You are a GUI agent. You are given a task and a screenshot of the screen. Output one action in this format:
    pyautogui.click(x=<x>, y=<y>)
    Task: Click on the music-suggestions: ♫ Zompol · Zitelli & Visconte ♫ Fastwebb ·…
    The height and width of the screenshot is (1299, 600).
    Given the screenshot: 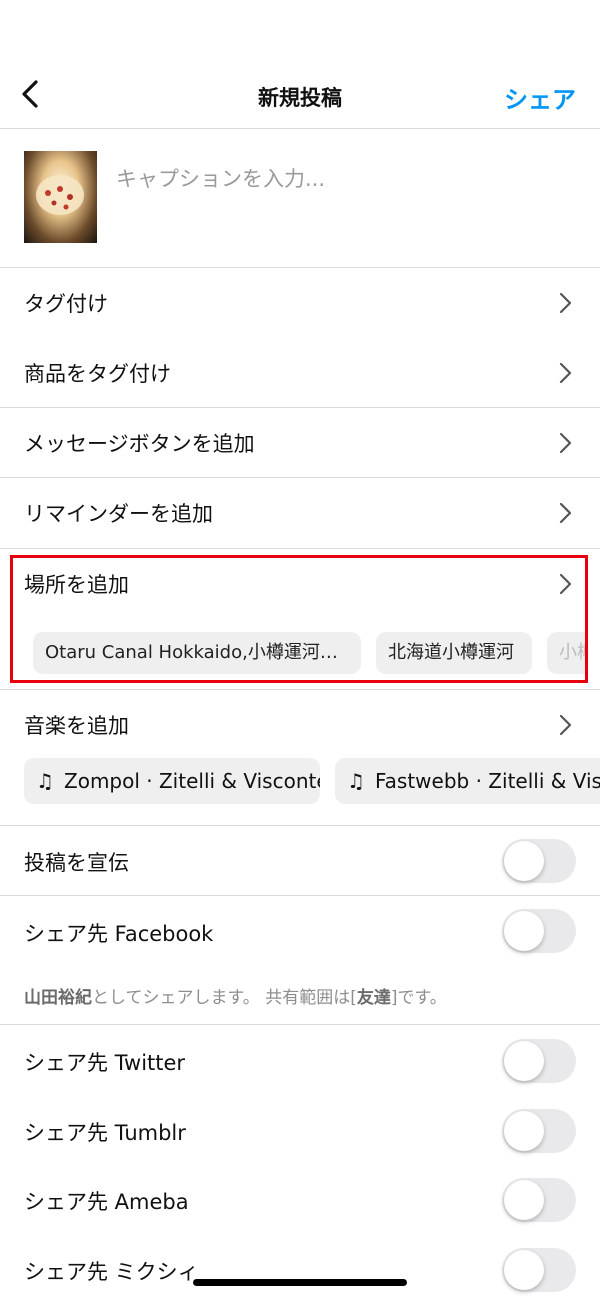 What is the action you would take?
    pyautogui.click(x=300, y=782)
    